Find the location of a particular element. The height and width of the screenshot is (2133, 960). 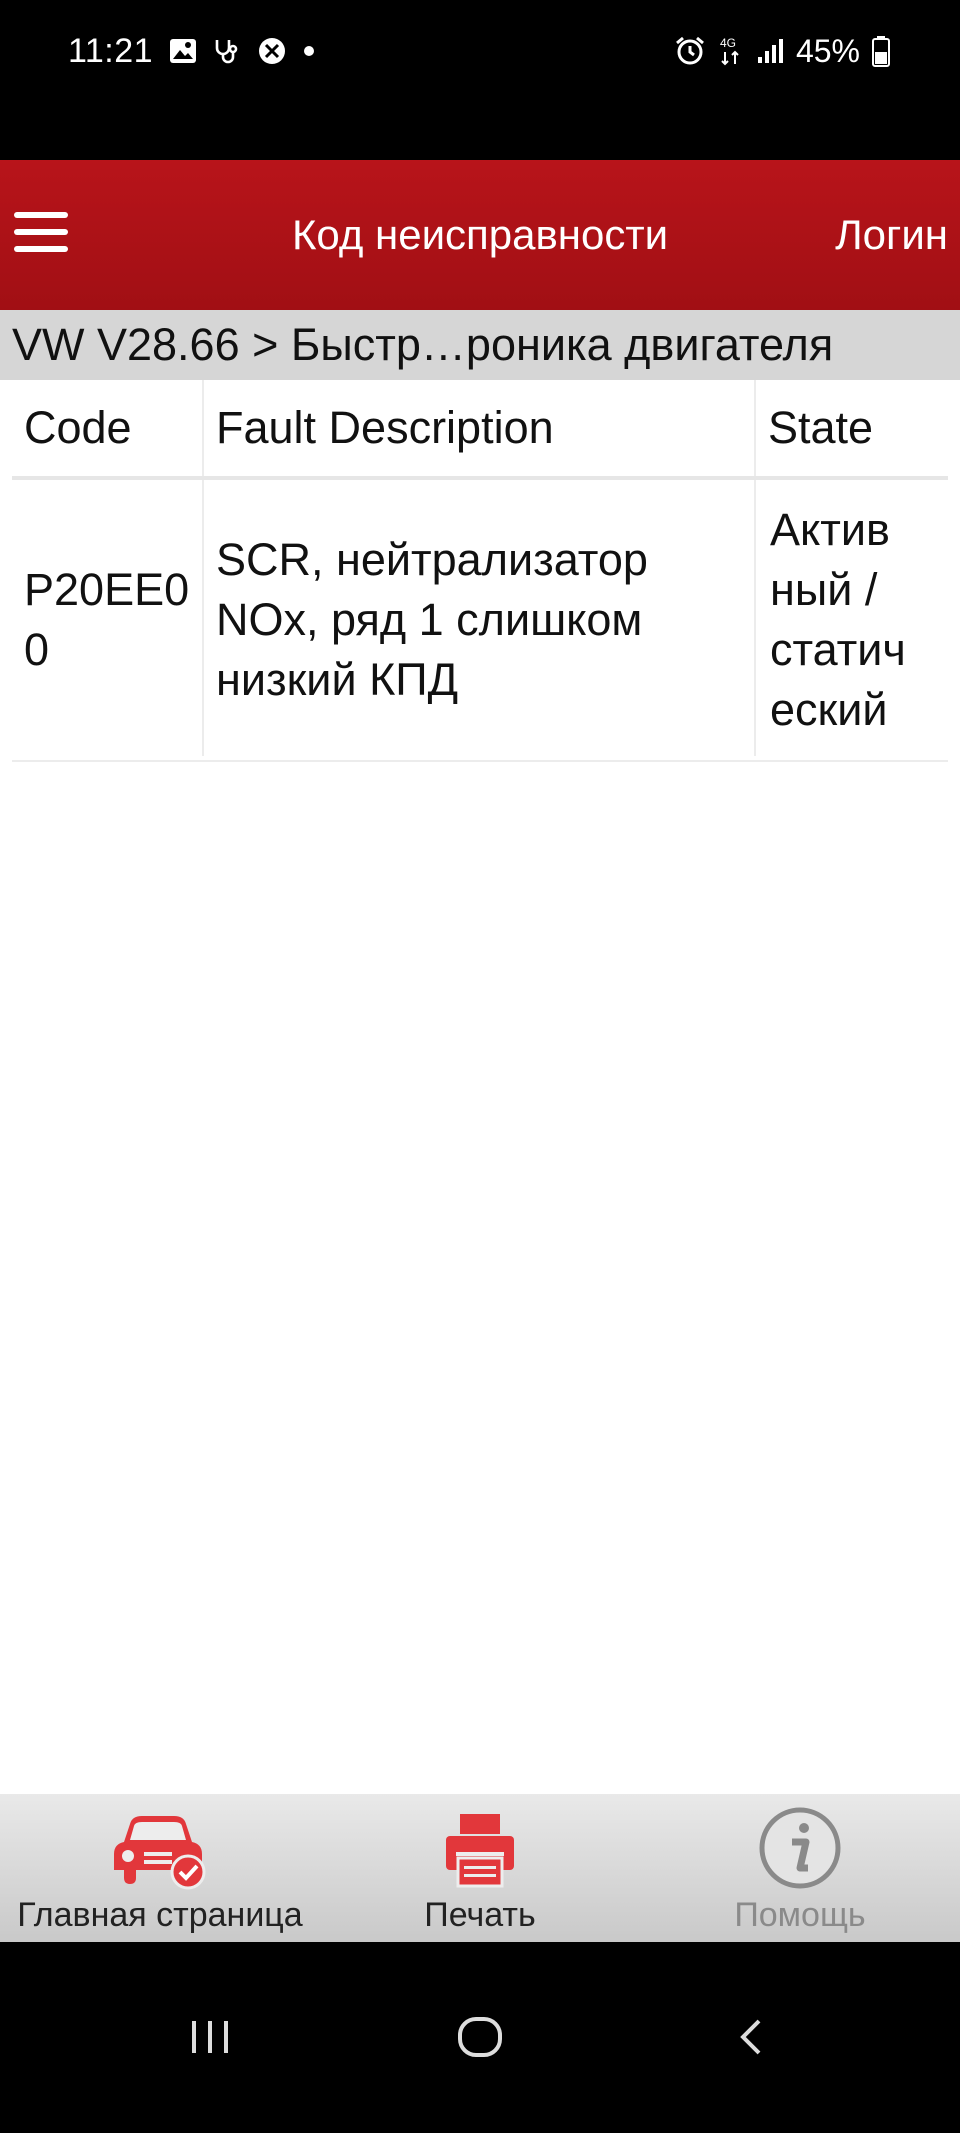

status-bar: 11:21 4G 45% is located at coordinates (480, 80).